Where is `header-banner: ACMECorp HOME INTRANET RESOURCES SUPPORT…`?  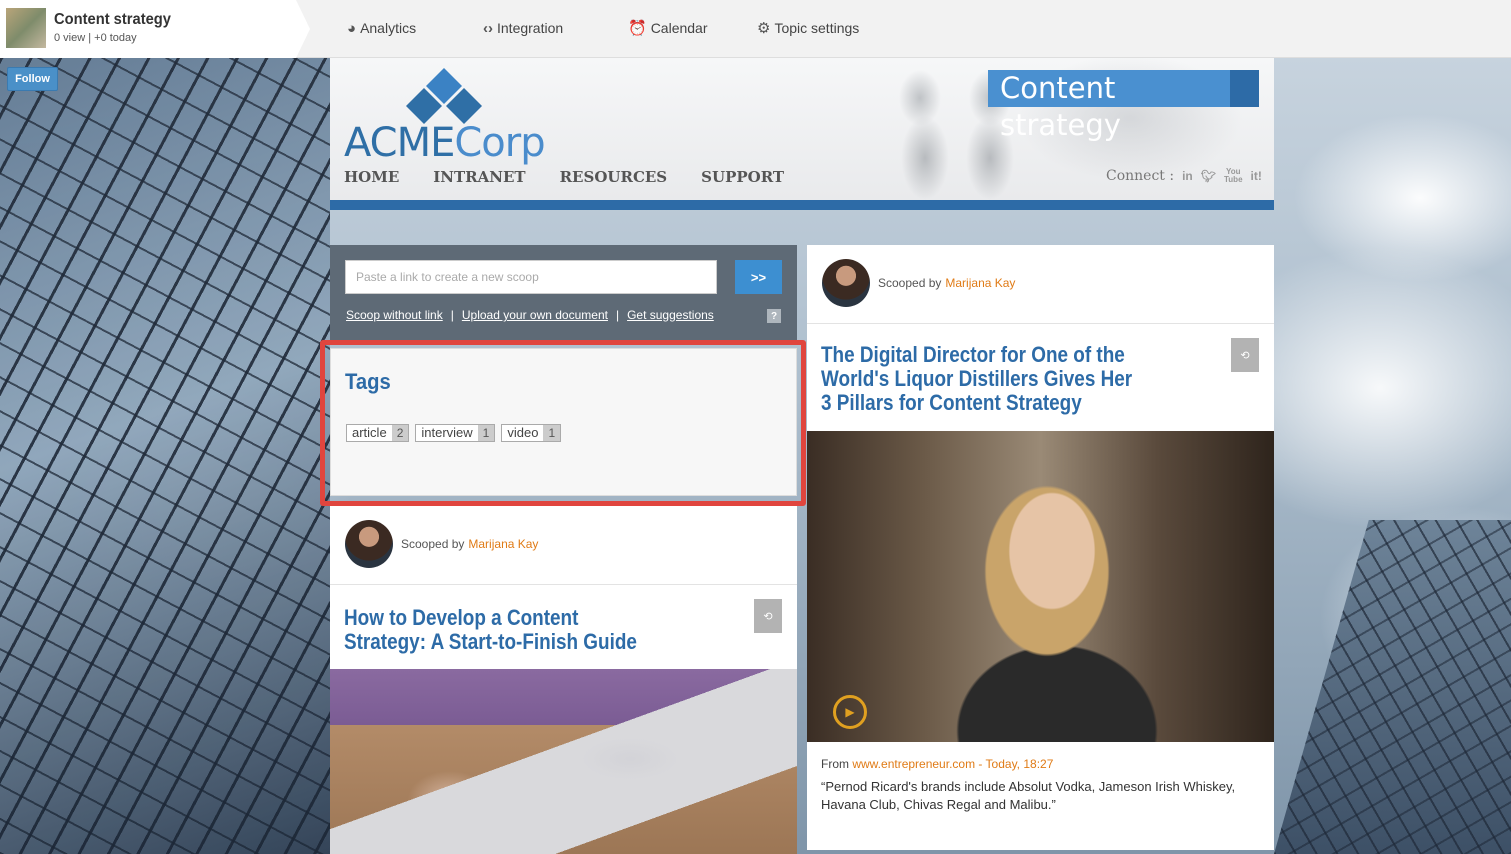 header-banner: ACMECorp HOME INTRANET RESOURCES SUPPORT… is located at coordinates (802, 134).